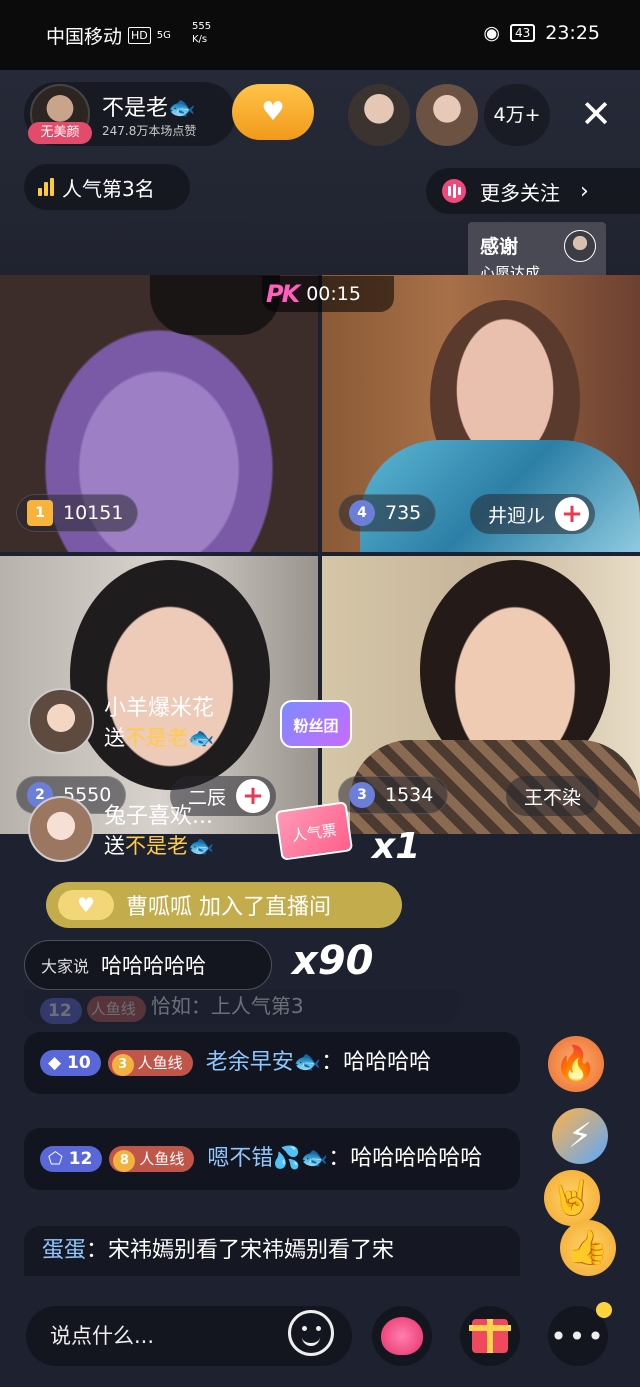 The height and width of the screenshot is (1387, 640). I want to click on rank-badge: 3, so click(362, 795).